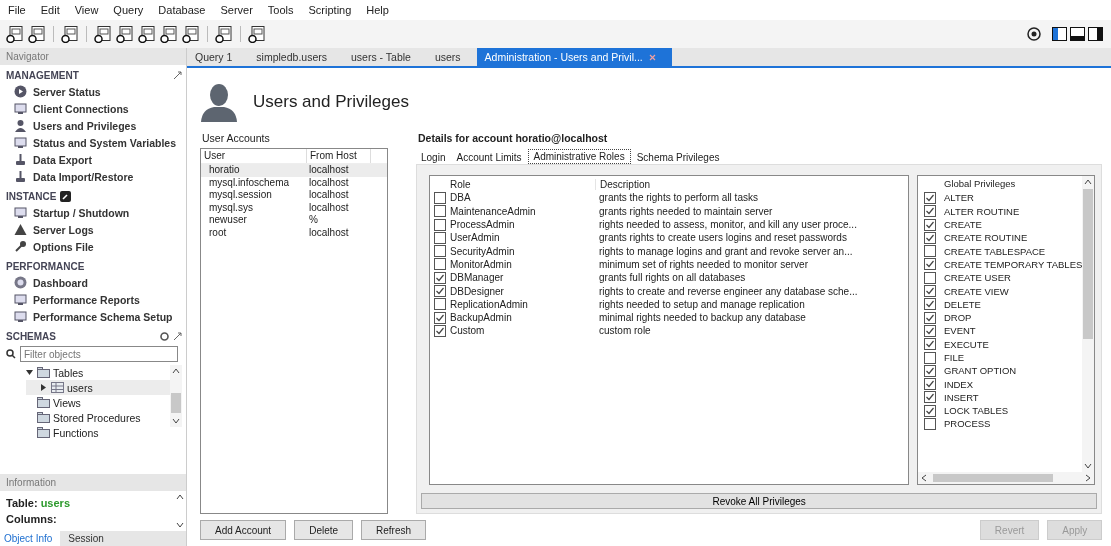 The width and height of the screenshot is (1111, 546). I want to click on tab: Login, so click(433, 157).